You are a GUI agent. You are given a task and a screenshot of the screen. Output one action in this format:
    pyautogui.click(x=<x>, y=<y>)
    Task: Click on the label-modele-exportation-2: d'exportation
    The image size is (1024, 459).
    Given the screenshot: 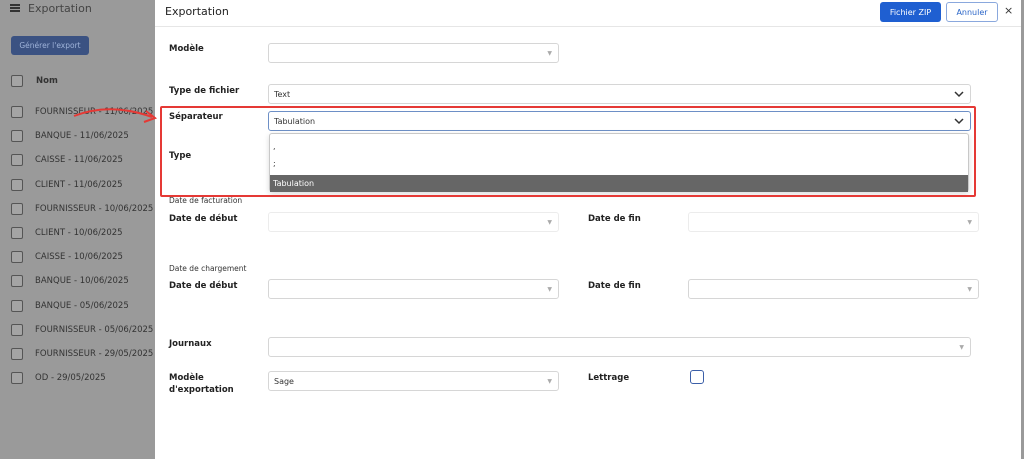 What is the action you would take?
    pyautogui.click(x=201, y=390)
    